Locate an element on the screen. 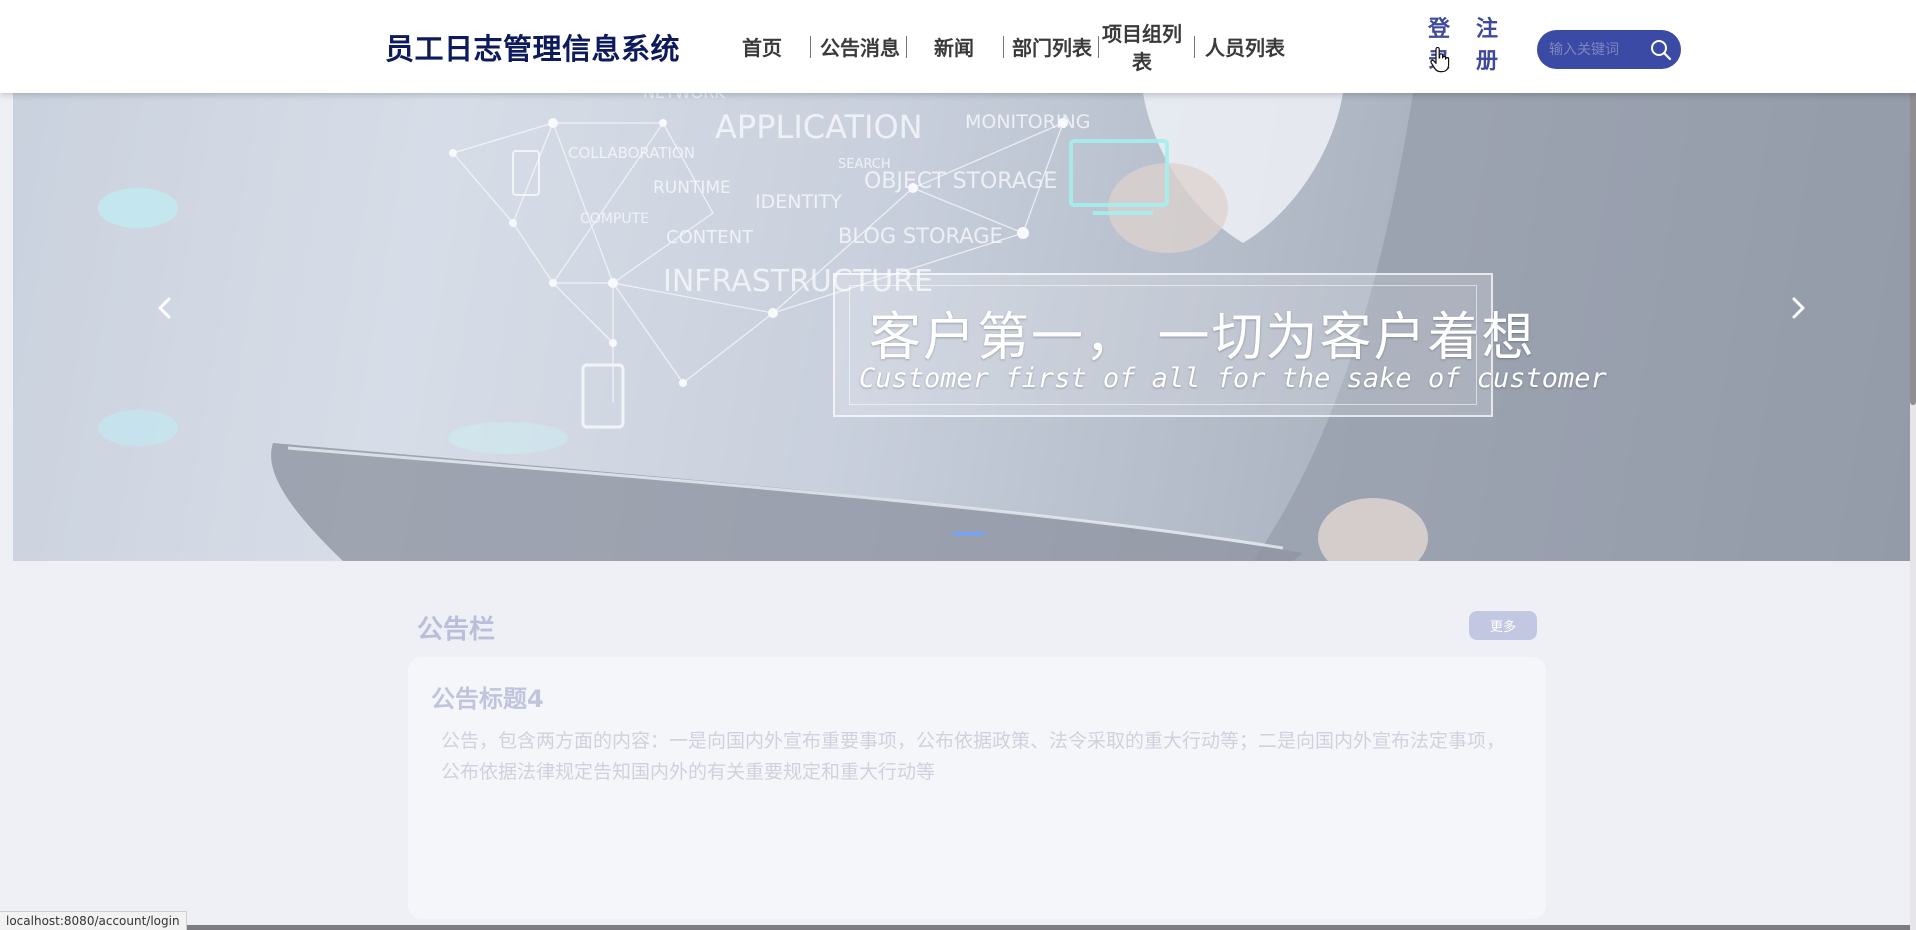 This screenshot has height=930, width=1916. nav-item-project-groups: 项目组列表 is located at coordinates (1142, 48).